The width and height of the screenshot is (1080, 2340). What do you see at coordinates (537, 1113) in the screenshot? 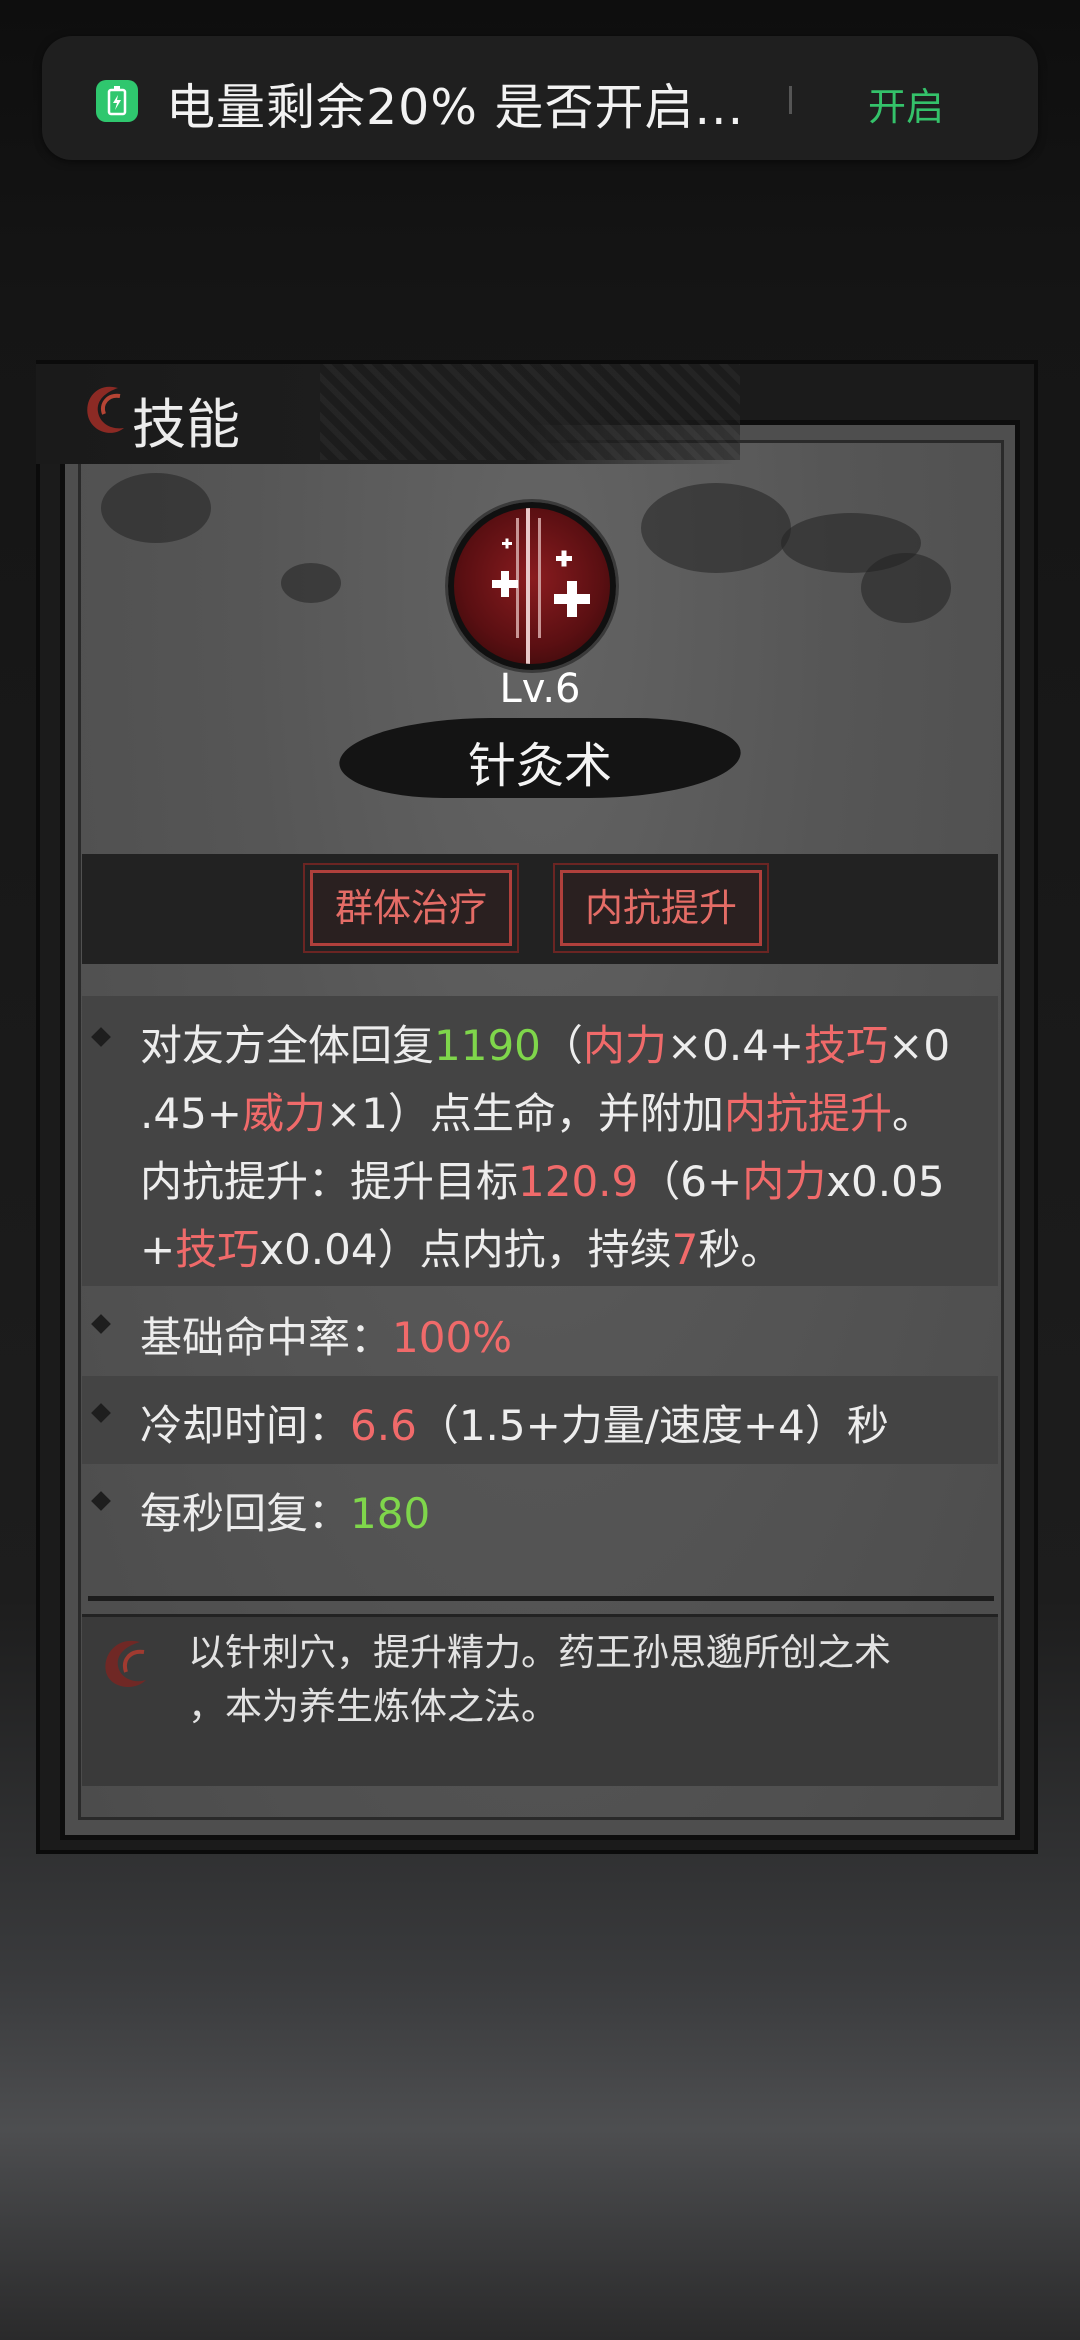
I see `description-line-2: .45+威力×1）点生命，并附加内抗提升。` at bounding box center [537, 1113].